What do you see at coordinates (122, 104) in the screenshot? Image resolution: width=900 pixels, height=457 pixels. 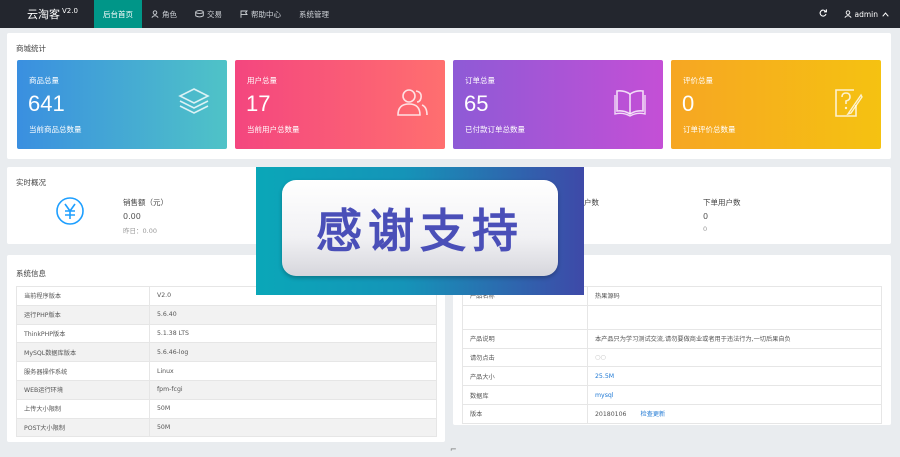 I see `stat-card-products: 商品总量 641 当前商品总数量` at bounding box center [122, 104].